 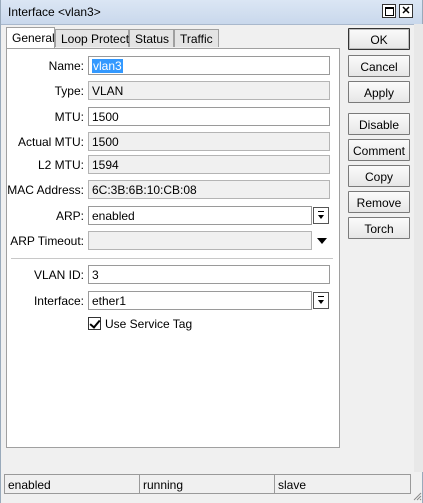 I want to click on tab-general: General, so click(x=30, y=37).